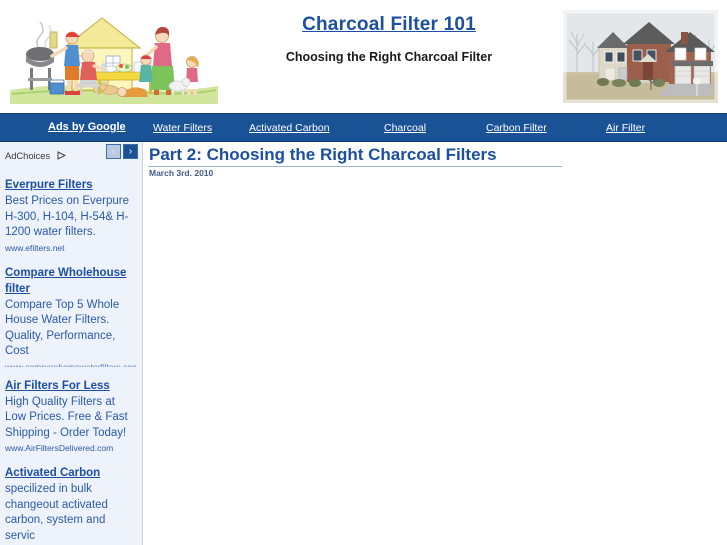 Image resolution: width=727 pixels, height=545 pixels. Describe the element at coordinates (61, 156) in the screenshot. I see `adchoices-triangle-icon` at that location.